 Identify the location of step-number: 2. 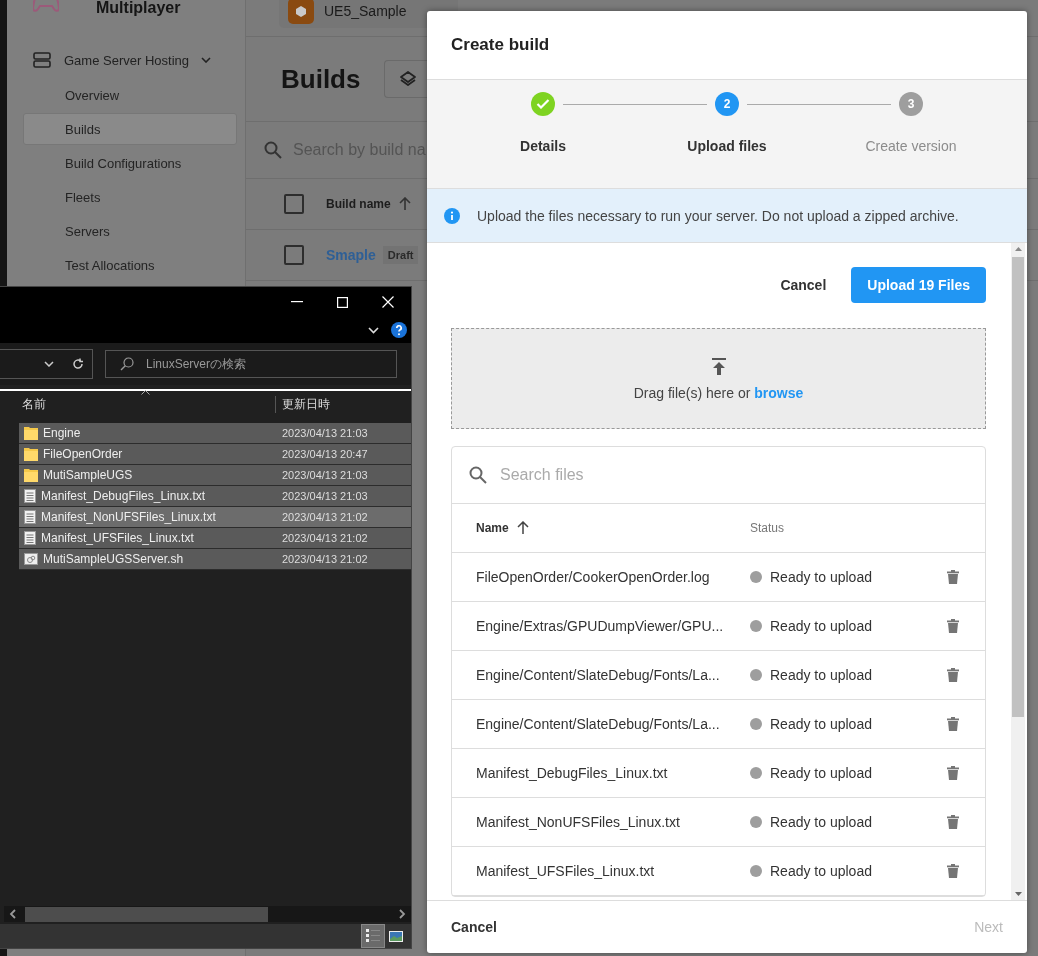
(727, 104).